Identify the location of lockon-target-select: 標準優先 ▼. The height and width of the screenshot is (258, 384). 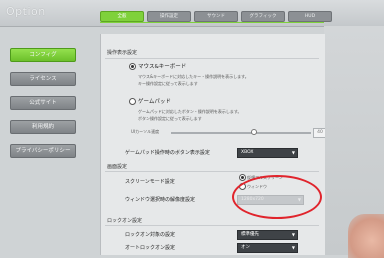
(267, 235).